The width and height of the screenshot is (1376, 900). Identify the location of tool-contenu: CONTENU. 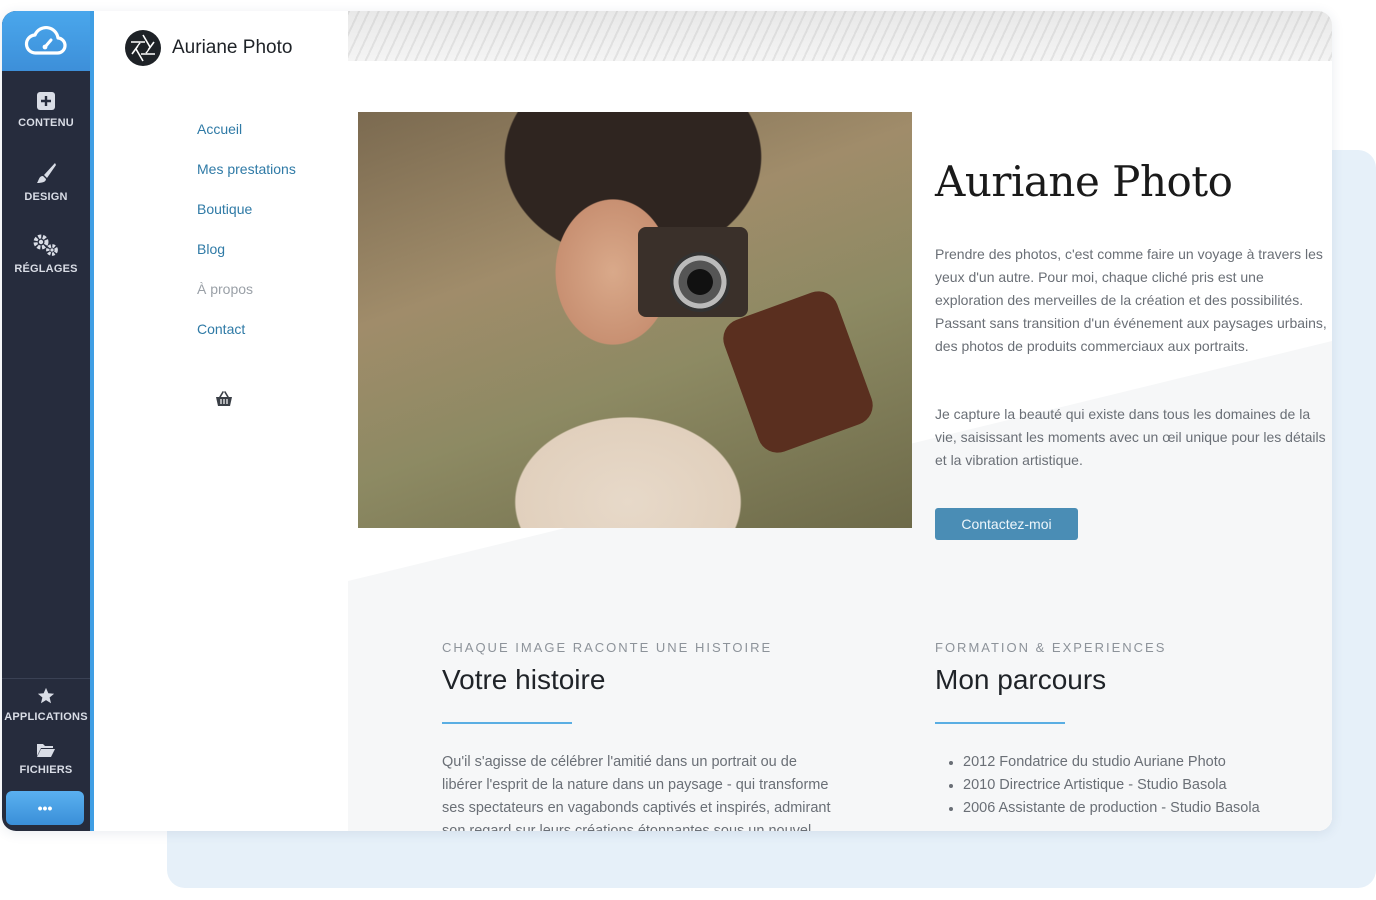
(46, 110).